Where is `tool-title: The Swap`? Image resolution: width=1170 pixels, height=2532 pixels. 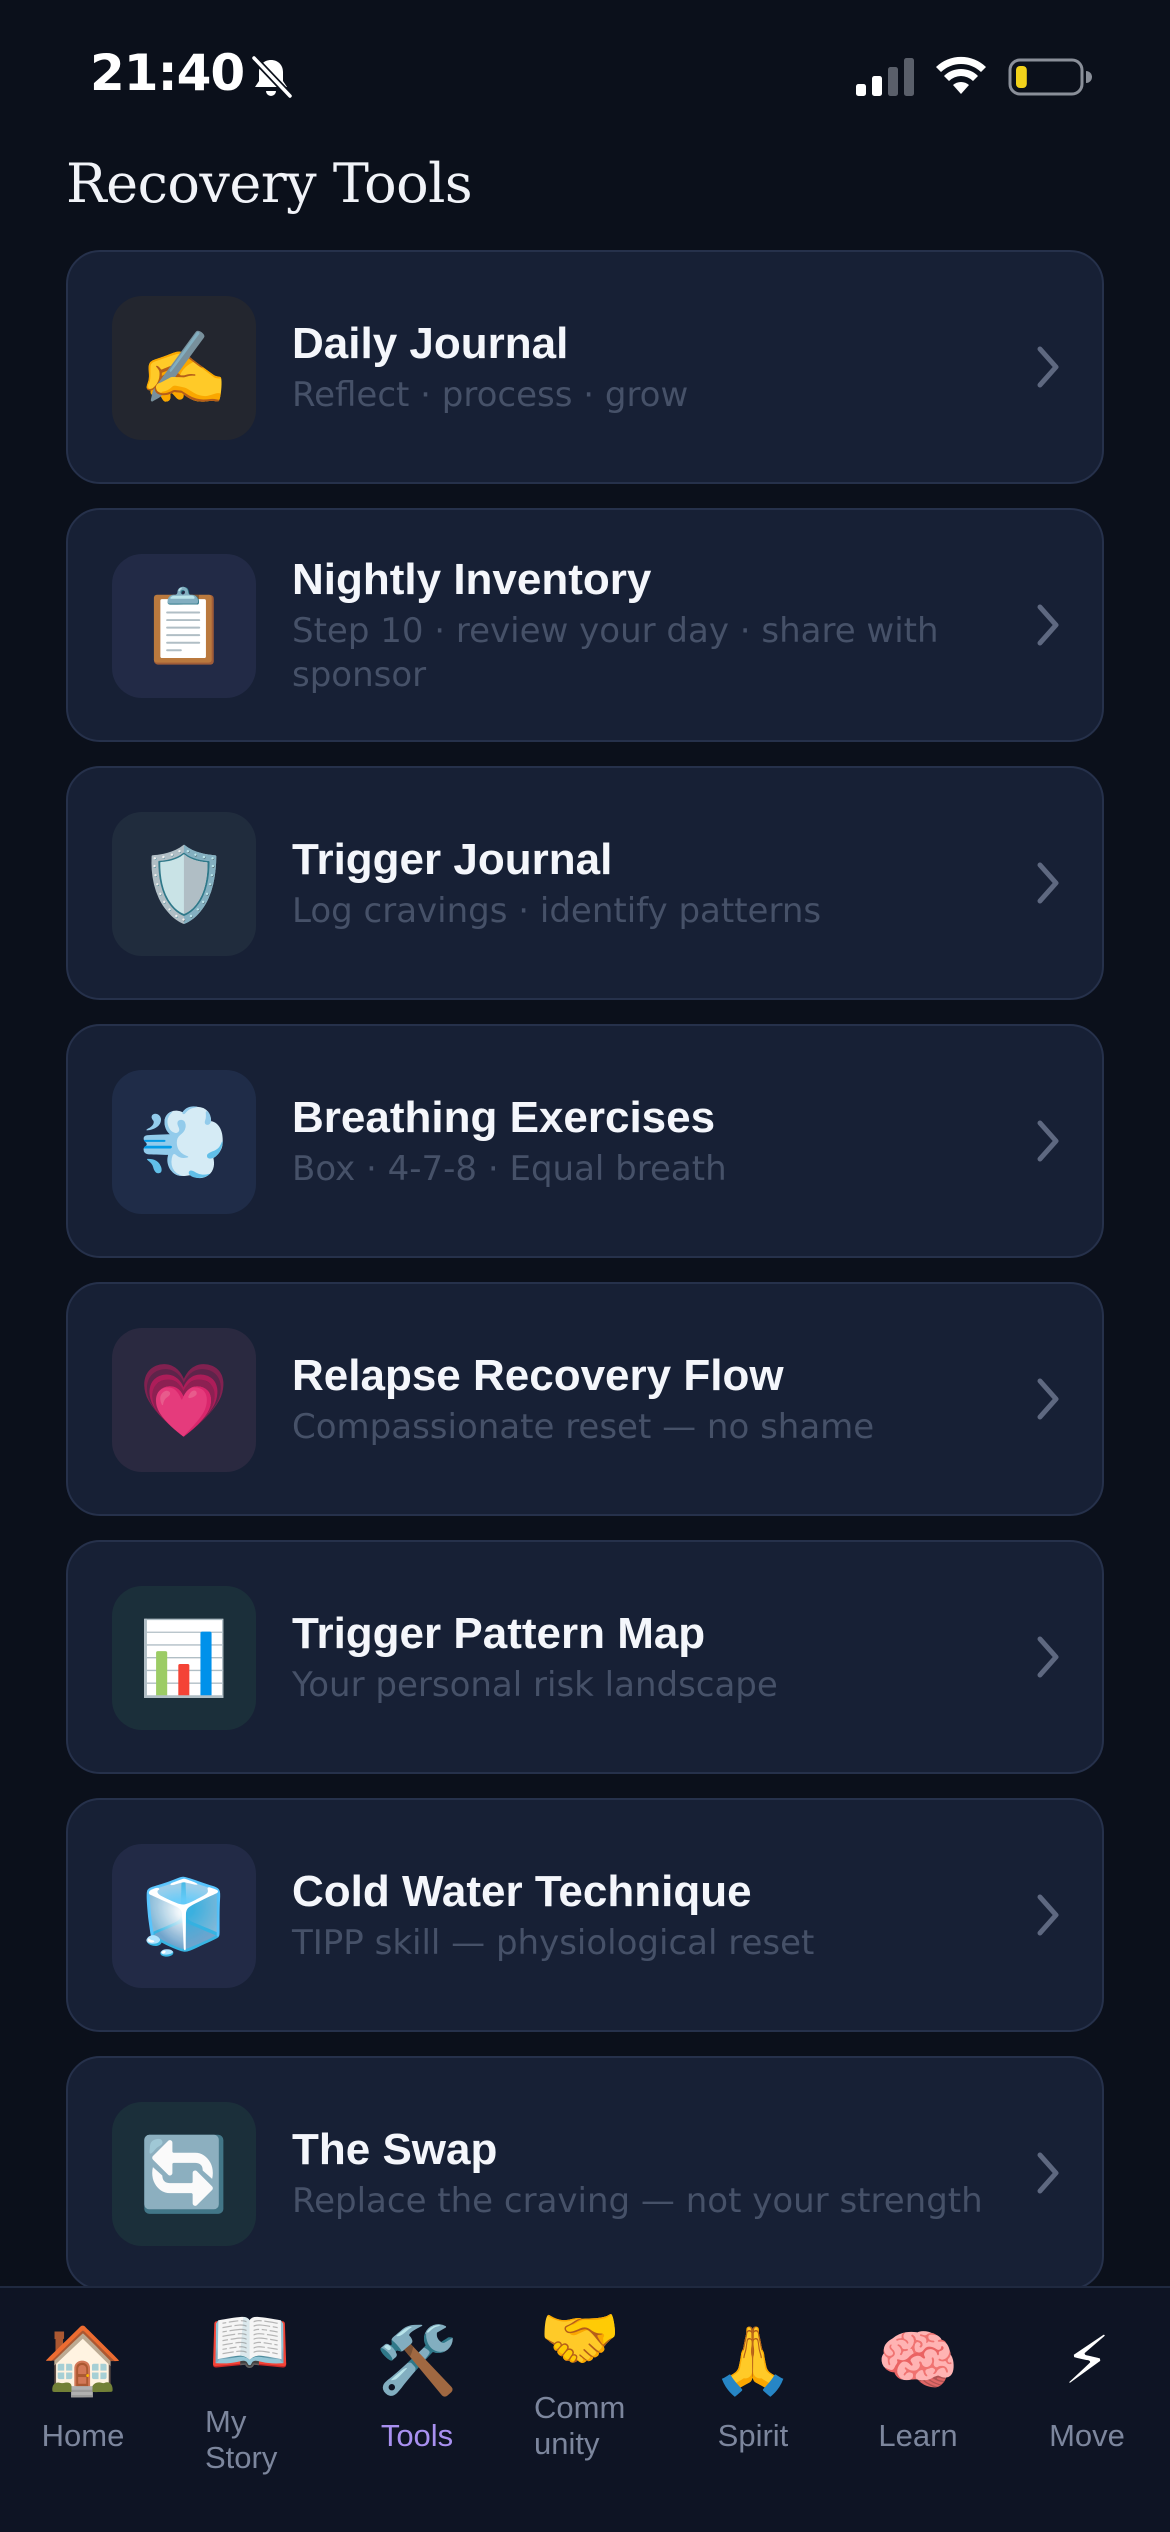
tool-title: The Swap is located at coordinates (395, 2149).